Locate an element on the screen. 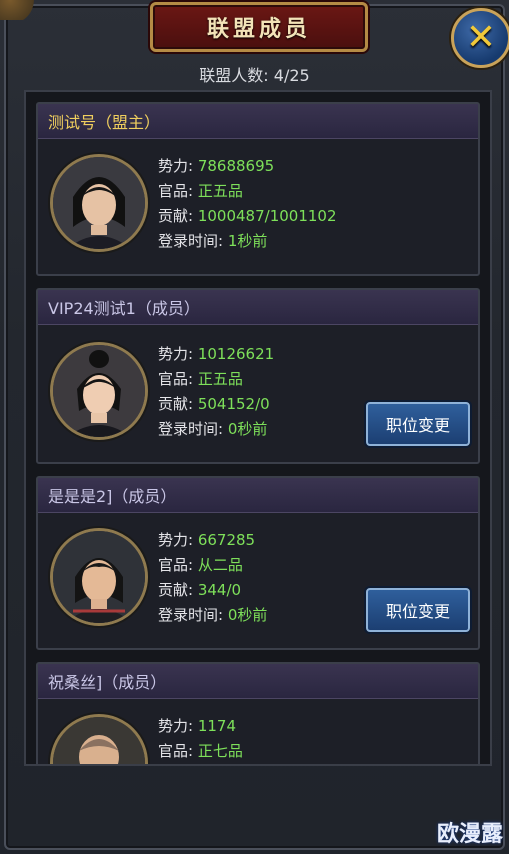 Image resolution: width=509 pixels, height=854 pixels. power-value: 78688695 is located at coordinates (236, 166).